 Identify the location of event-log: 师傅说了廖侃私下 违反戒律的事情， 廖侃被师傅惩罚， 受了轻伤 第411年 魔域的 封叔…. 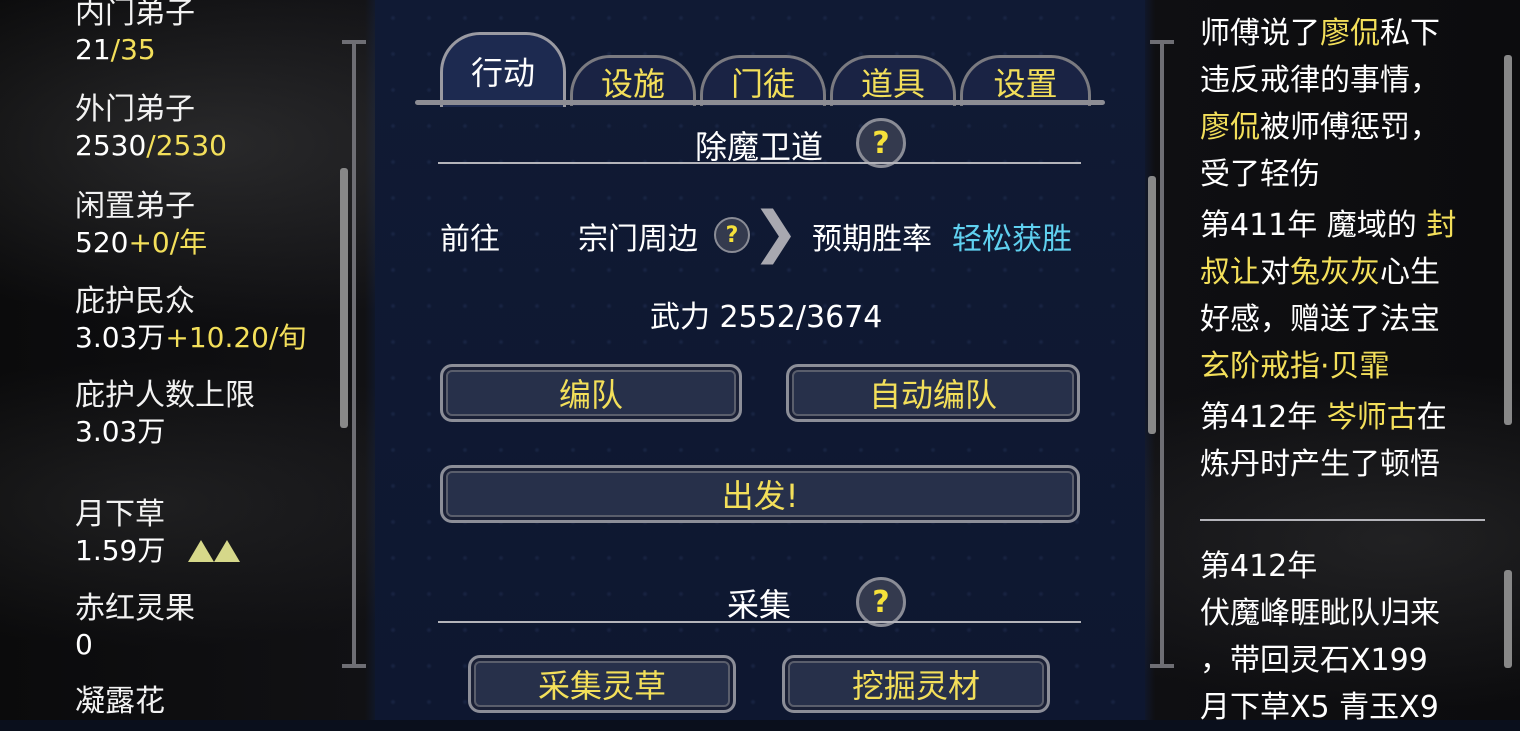
(1345, 249).